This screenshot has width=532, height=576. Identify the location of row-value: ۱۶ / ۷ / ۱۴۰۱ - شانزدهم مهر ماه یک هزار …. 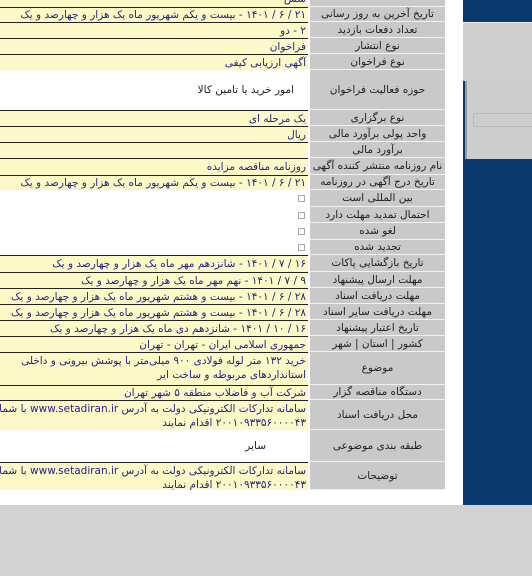
(154, 263).